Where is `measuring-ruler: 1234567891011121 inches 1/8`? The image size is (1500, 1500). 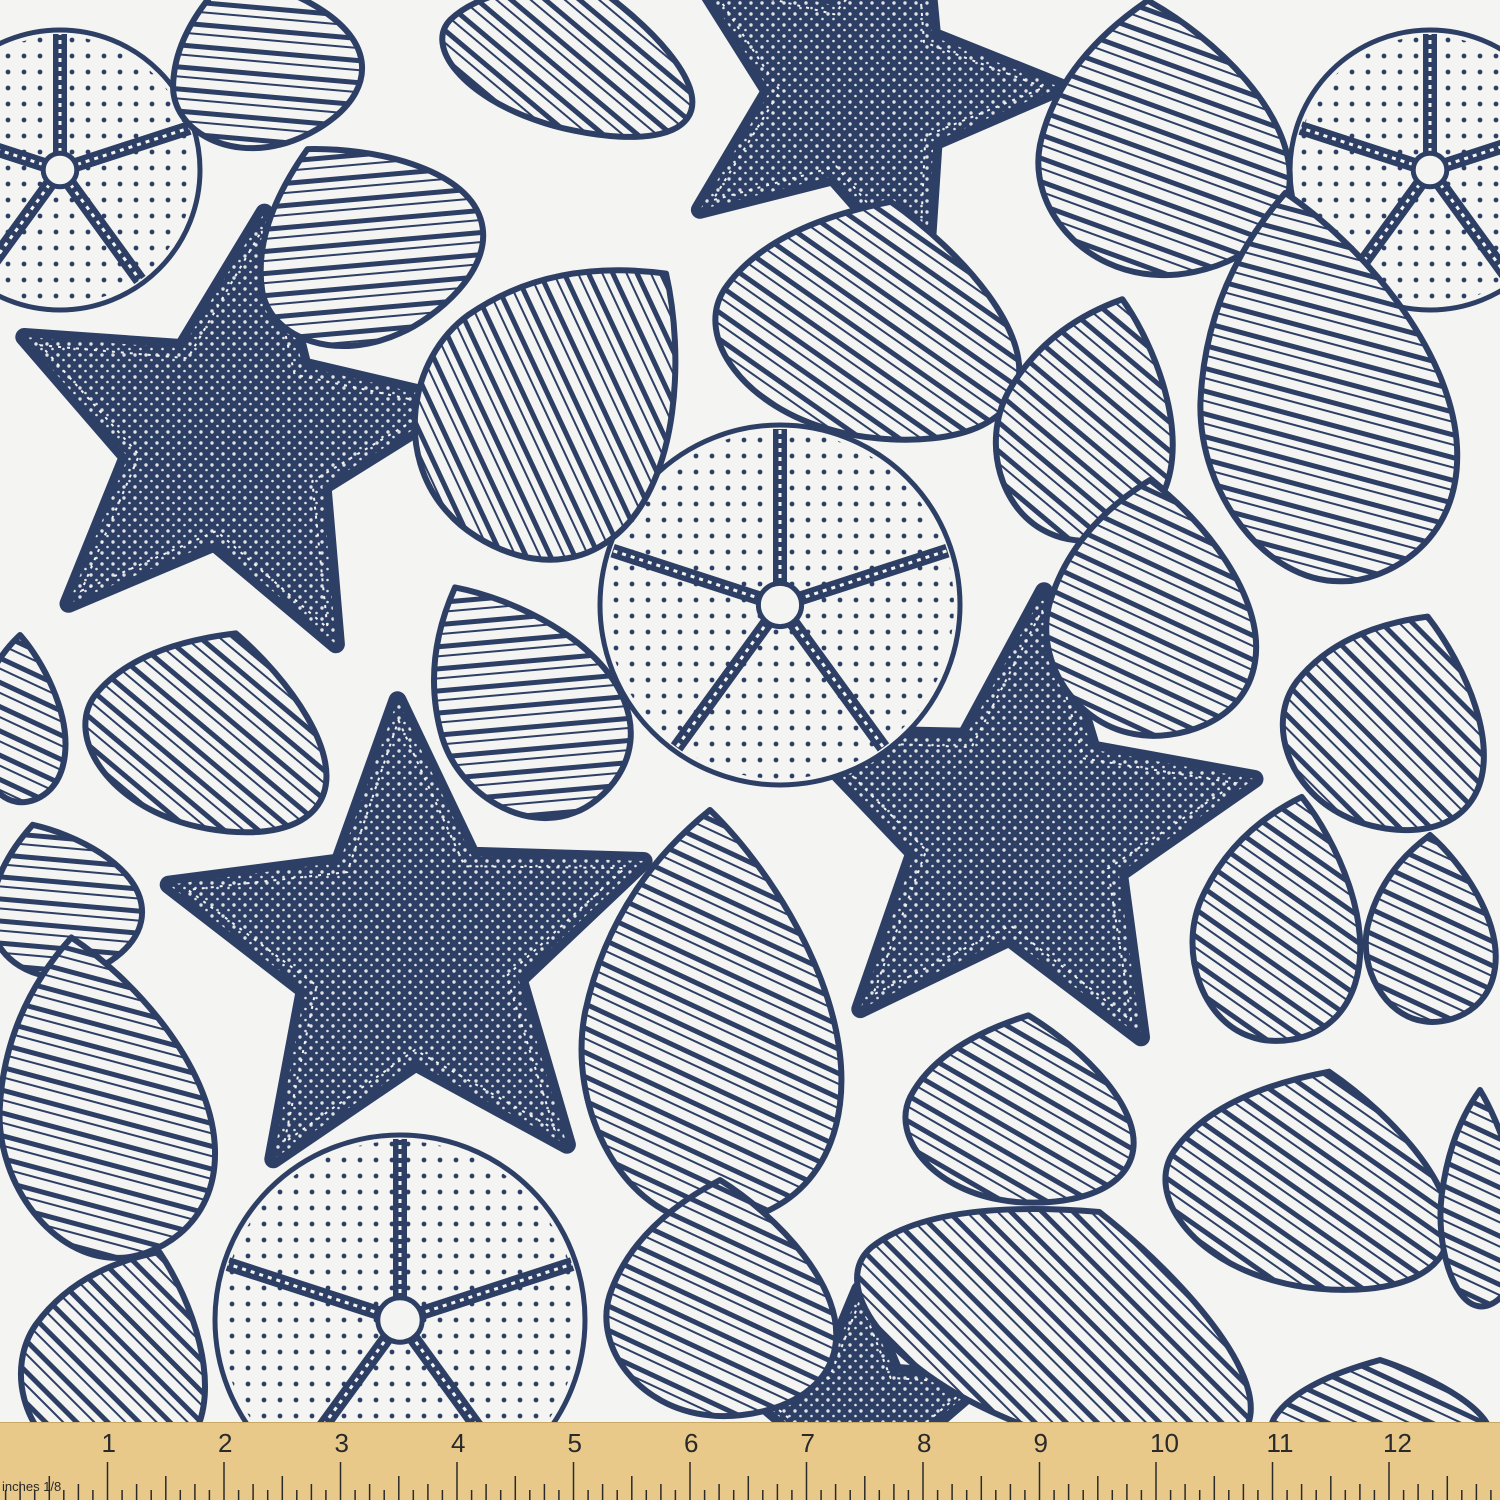
measuring-ruler: 1234567891011121 inches 1/8 is located at coordinates (750, 1461).